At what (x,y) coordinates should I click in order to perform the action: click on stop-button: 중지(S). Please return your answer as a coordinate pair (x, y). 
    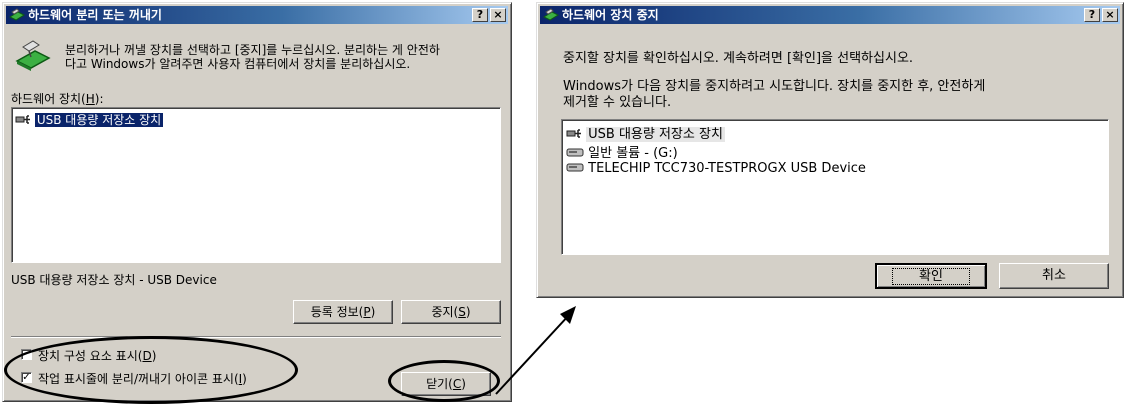
    Looking at the image, I should click on (451, 312).